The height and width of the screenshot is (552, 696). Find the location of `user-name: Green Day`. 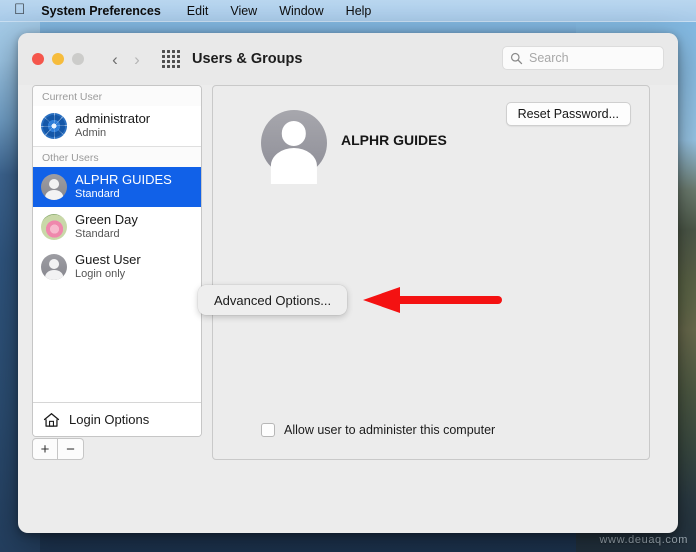

user-name: Green Day is located at coordinates (106, 220).